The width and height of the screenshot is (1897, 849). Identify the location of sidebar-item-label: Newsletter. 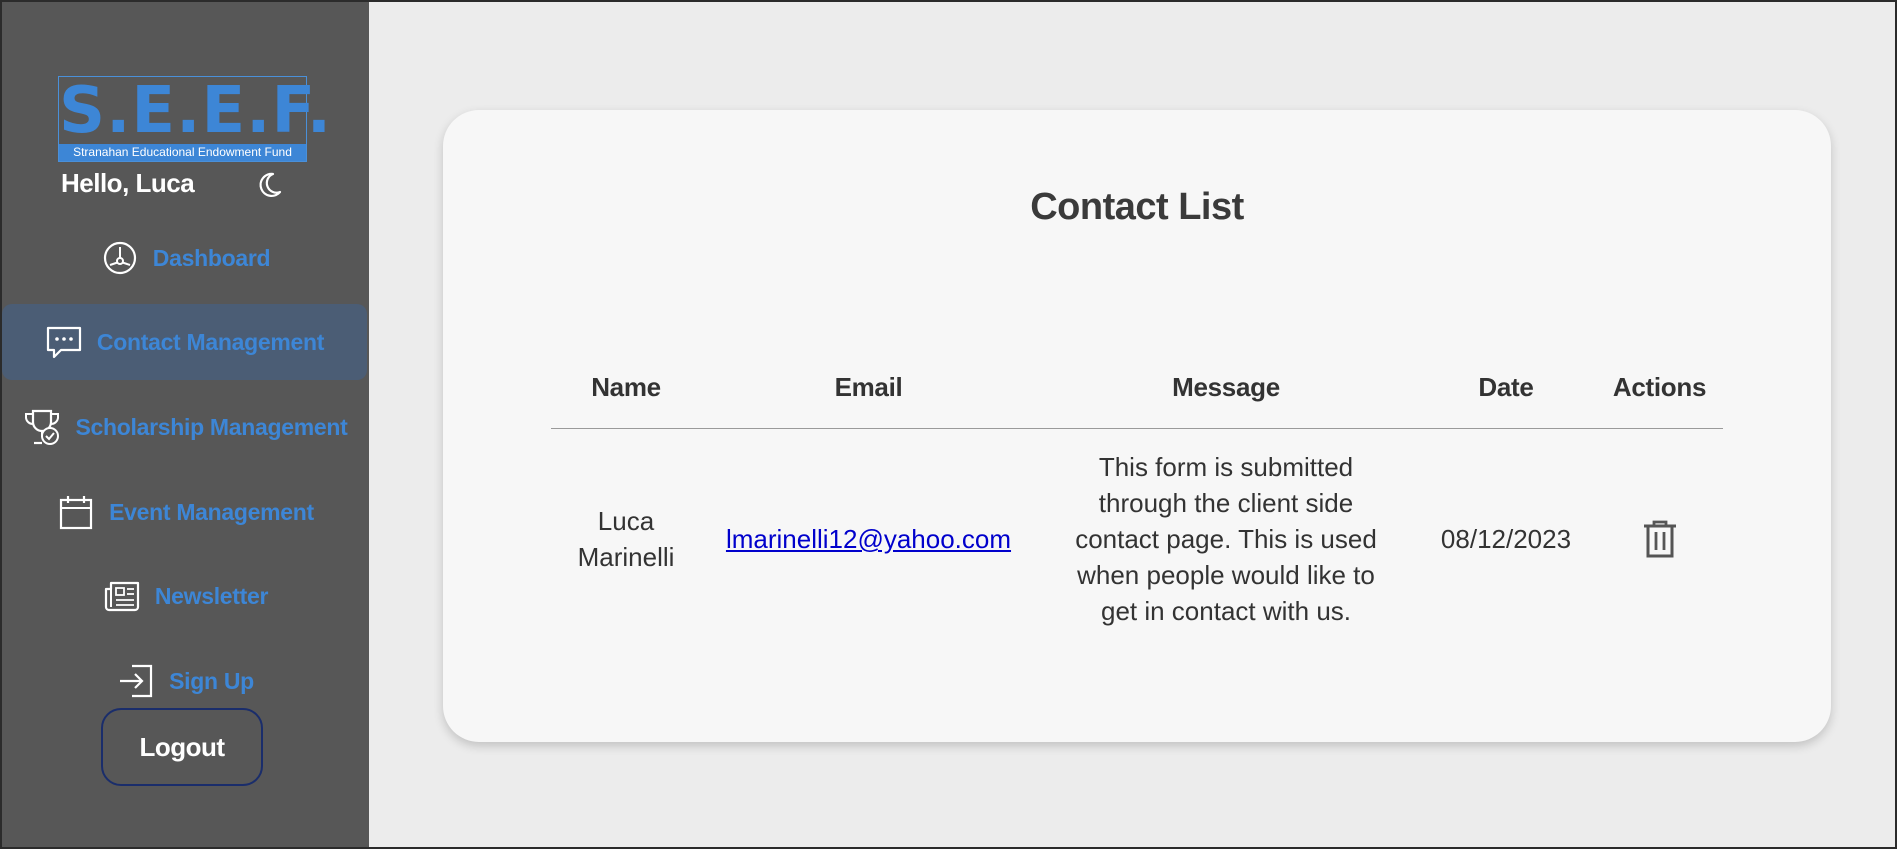
(211, 595).